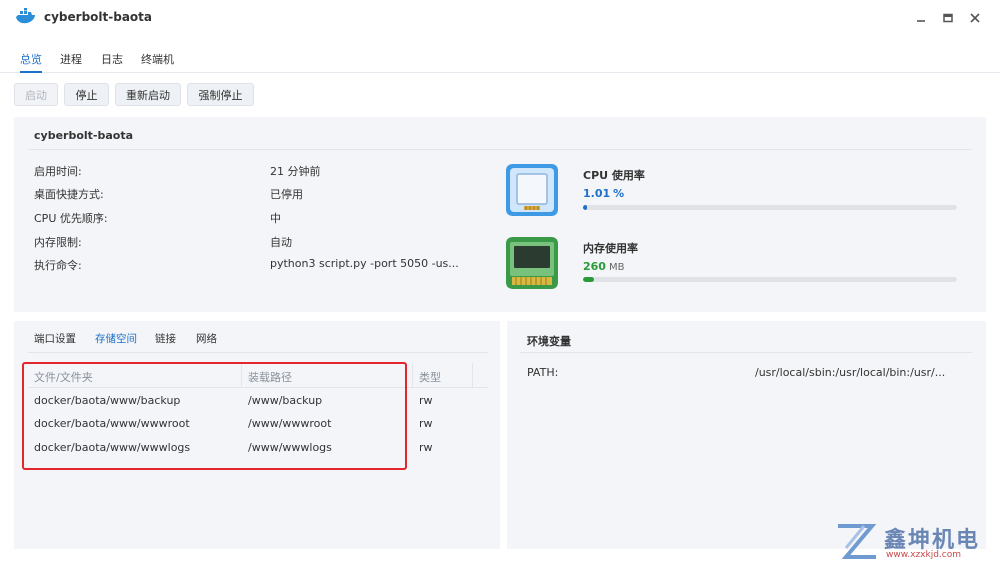  I want to click on watermark-url: www.xzxkjd.com, so click(924, 555).